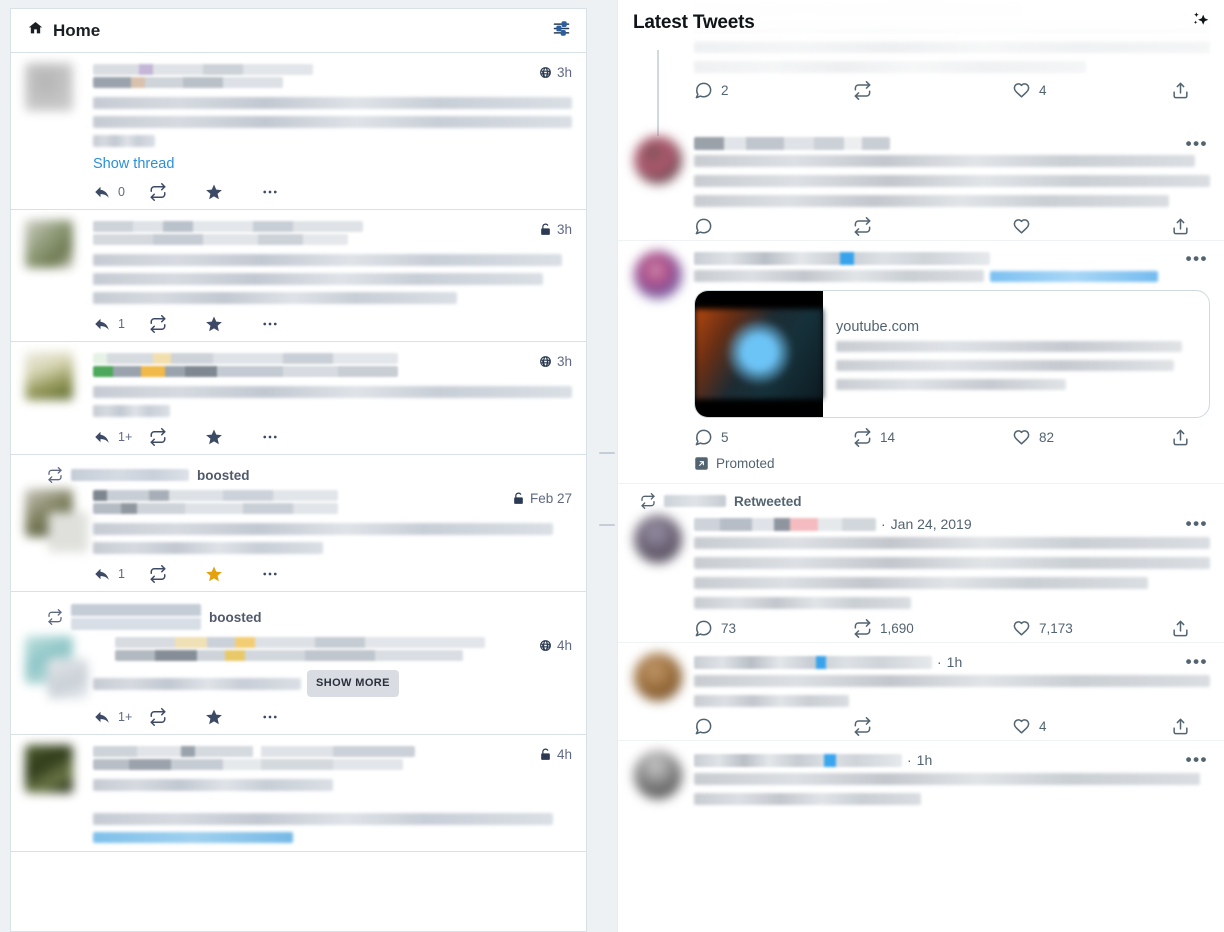 The height and width of the screenshot is (932, 1224). Describe the element at coordinates (353, 683) in the screenshot. I see `show-more-button: SHOW MORE` at that location.